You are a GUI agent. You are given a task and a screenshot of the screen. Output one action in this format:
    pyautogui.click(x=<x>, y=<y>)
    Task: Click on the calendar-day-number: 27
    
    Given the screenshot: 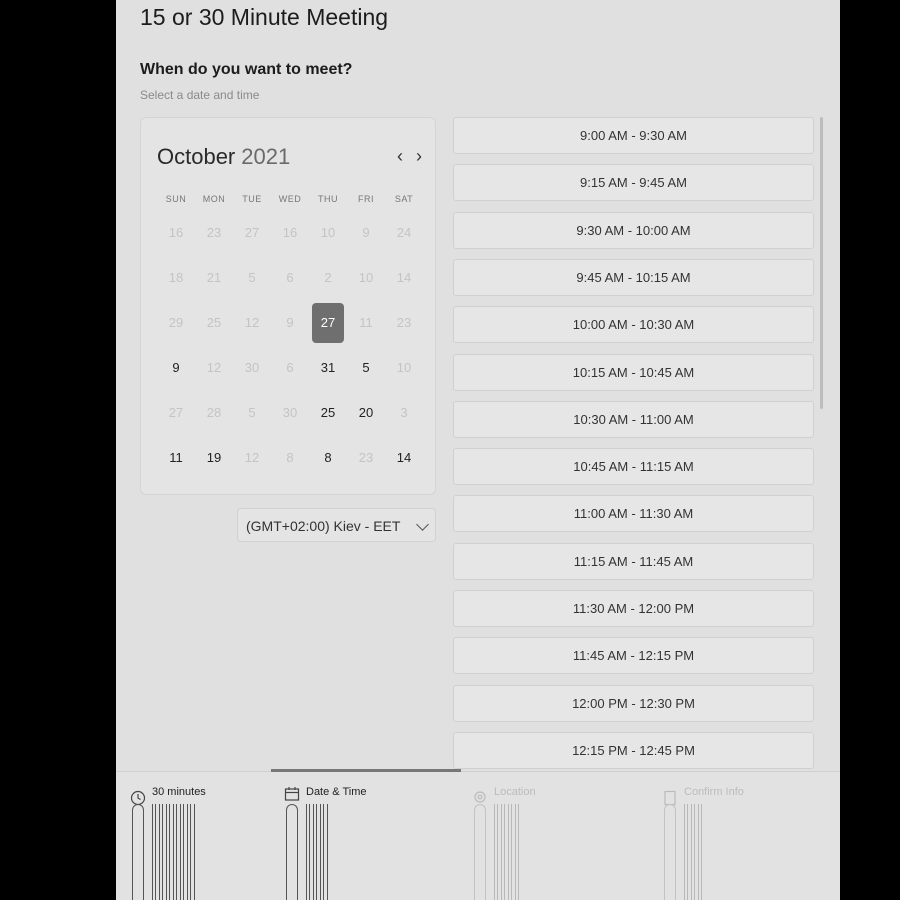 What is the action you would take?
    pyautogui.click(x=328, y=322)
    